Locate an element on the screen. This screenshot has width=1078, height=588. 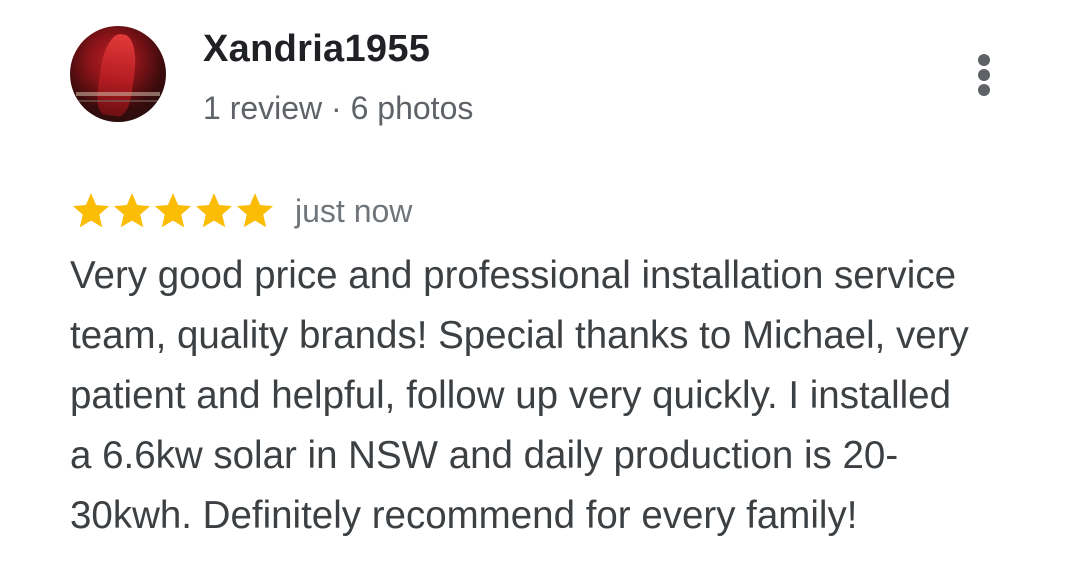
star-rating is located at coordinates (172, 211).